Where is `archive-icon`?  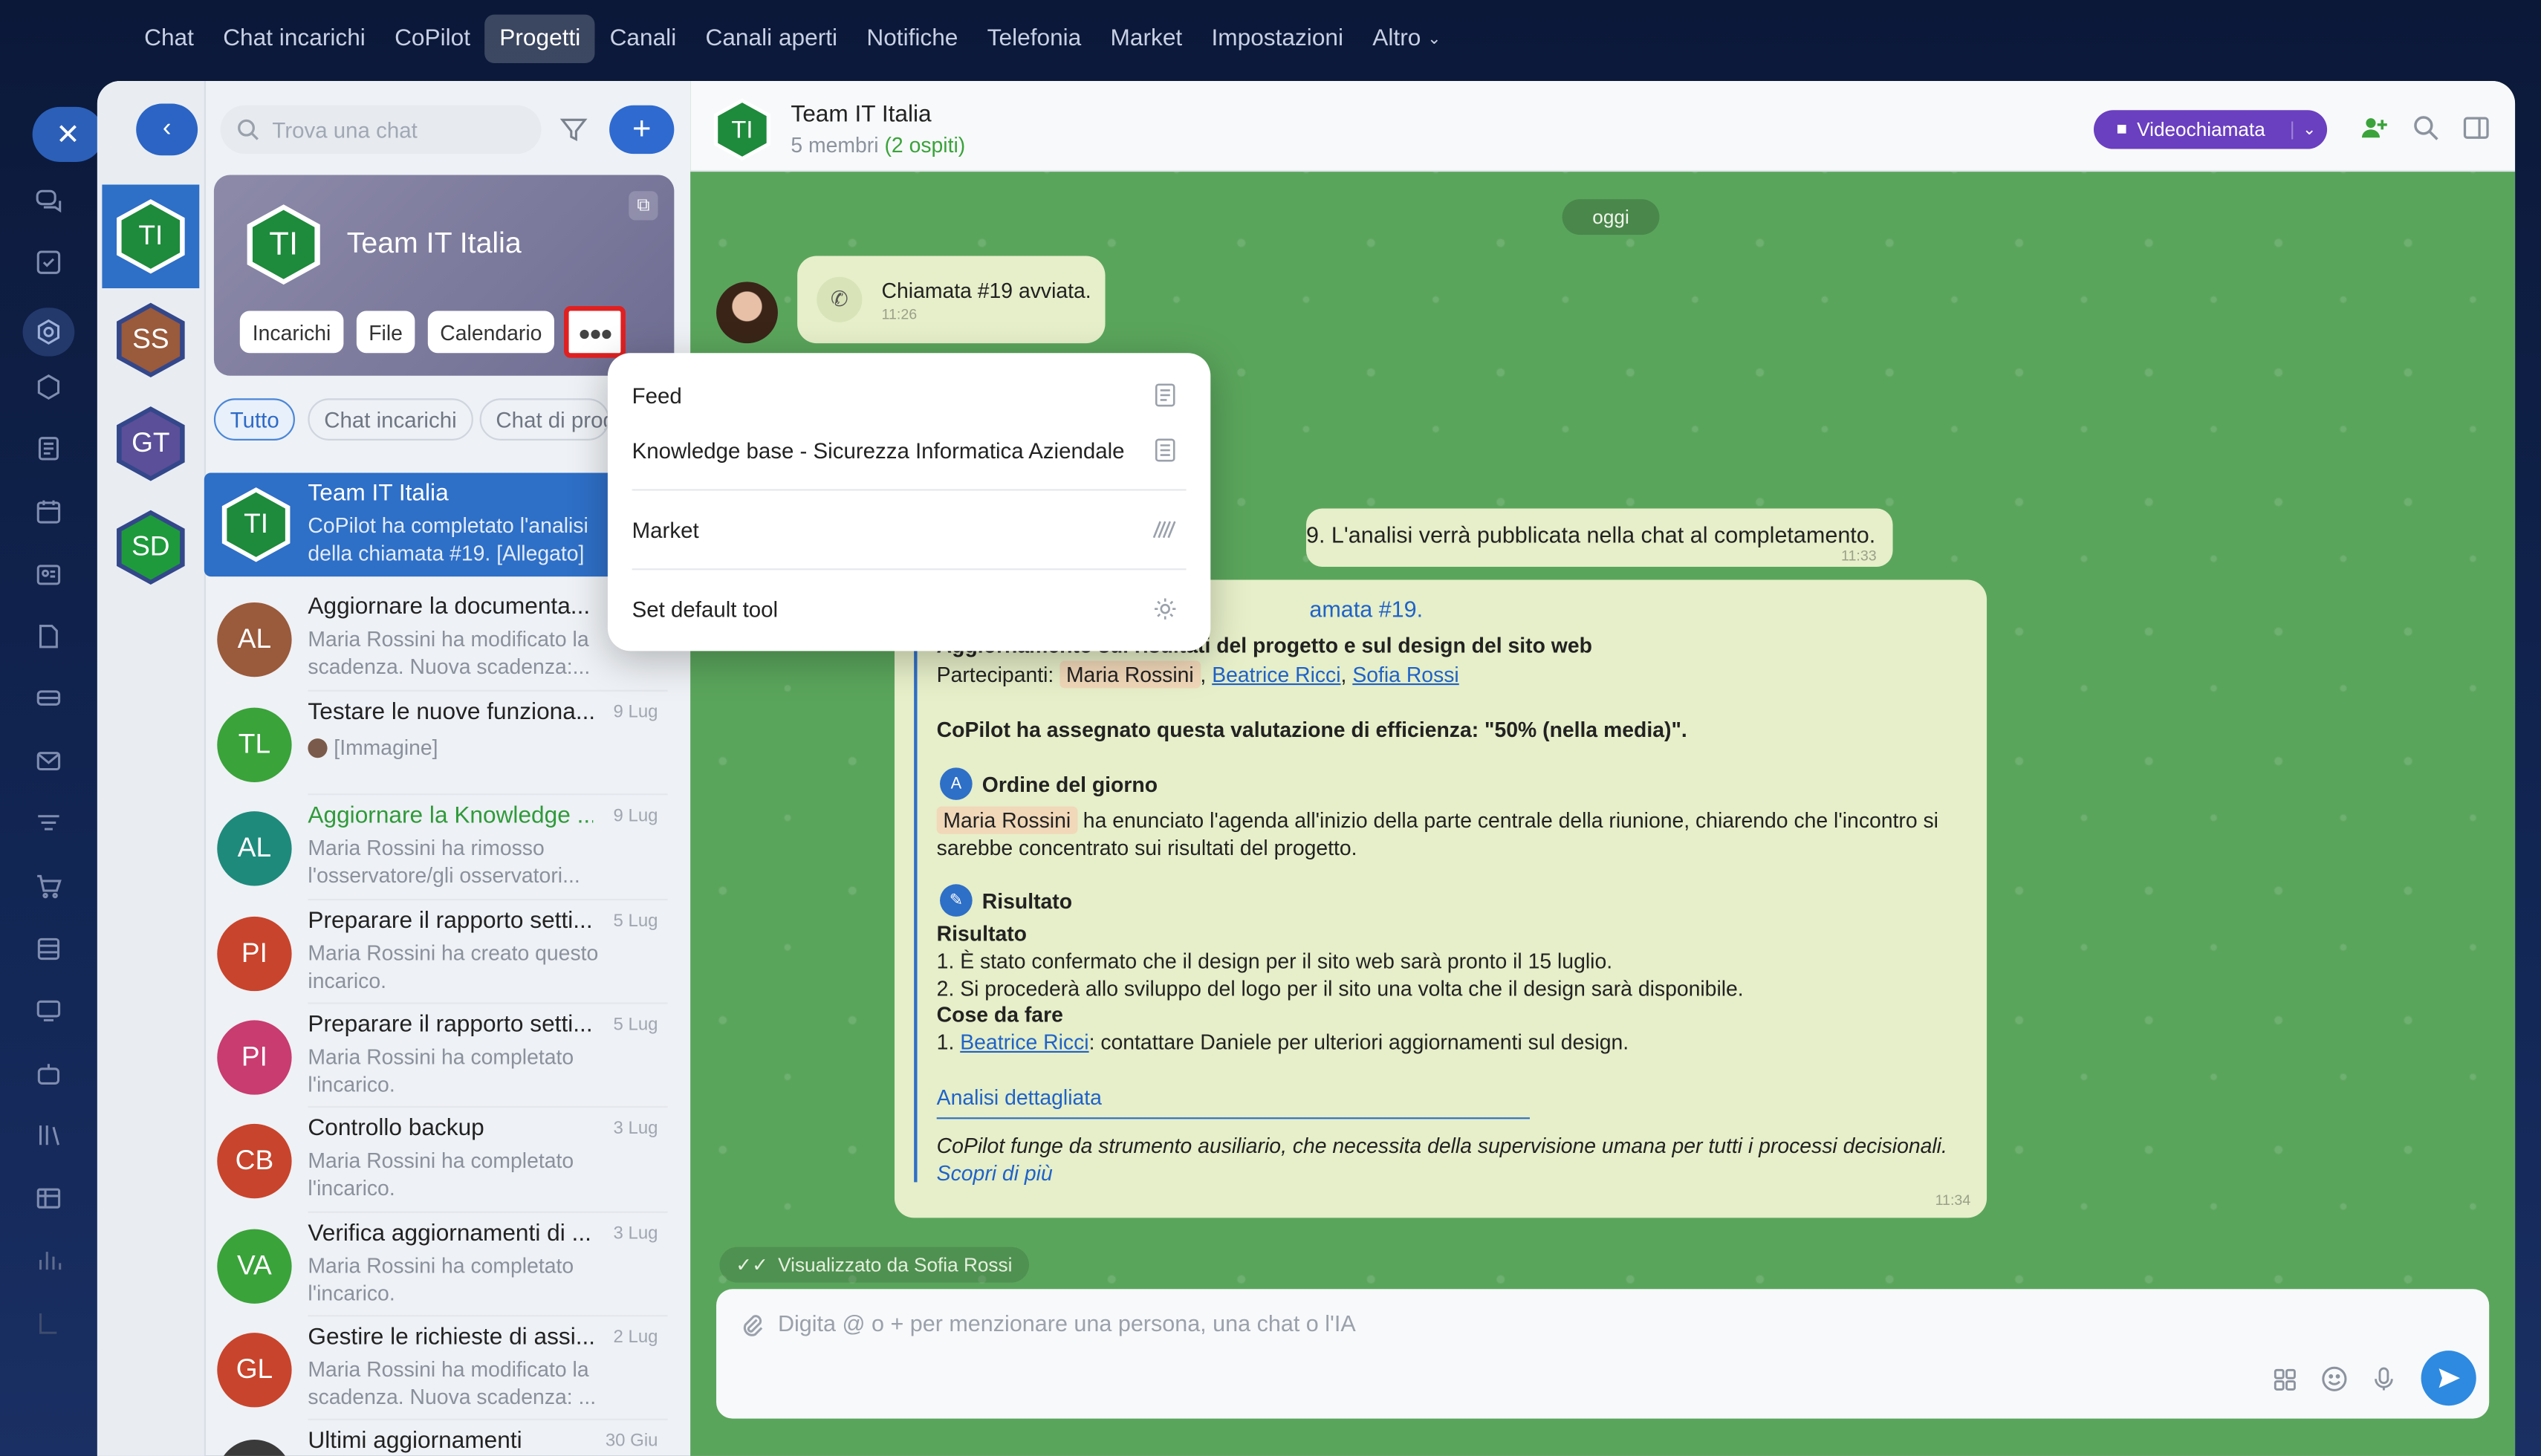 archive-icon is located at coordinates (49, 949).